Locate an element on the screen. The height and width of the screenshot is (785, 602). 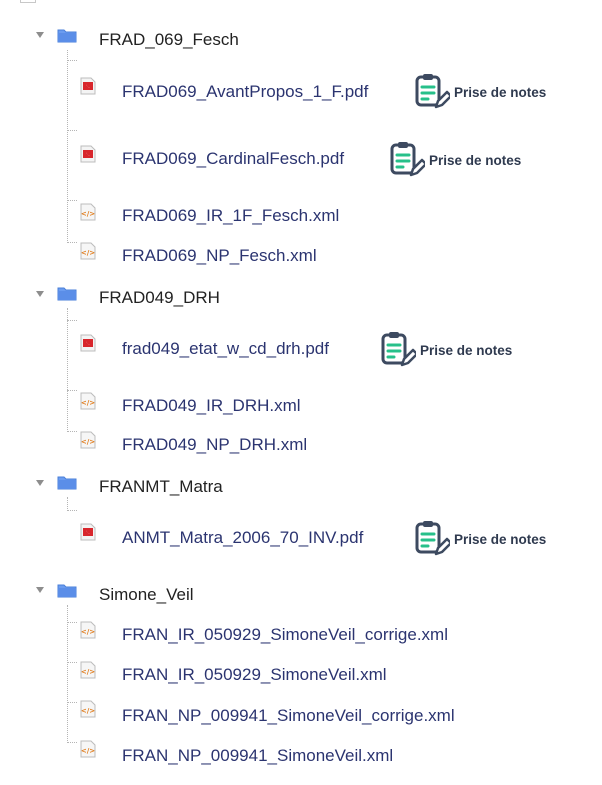
file-link-xml: FRAN_NP_009941_SimoneVeil_corrige.xml is located at coordinates (288, 716).